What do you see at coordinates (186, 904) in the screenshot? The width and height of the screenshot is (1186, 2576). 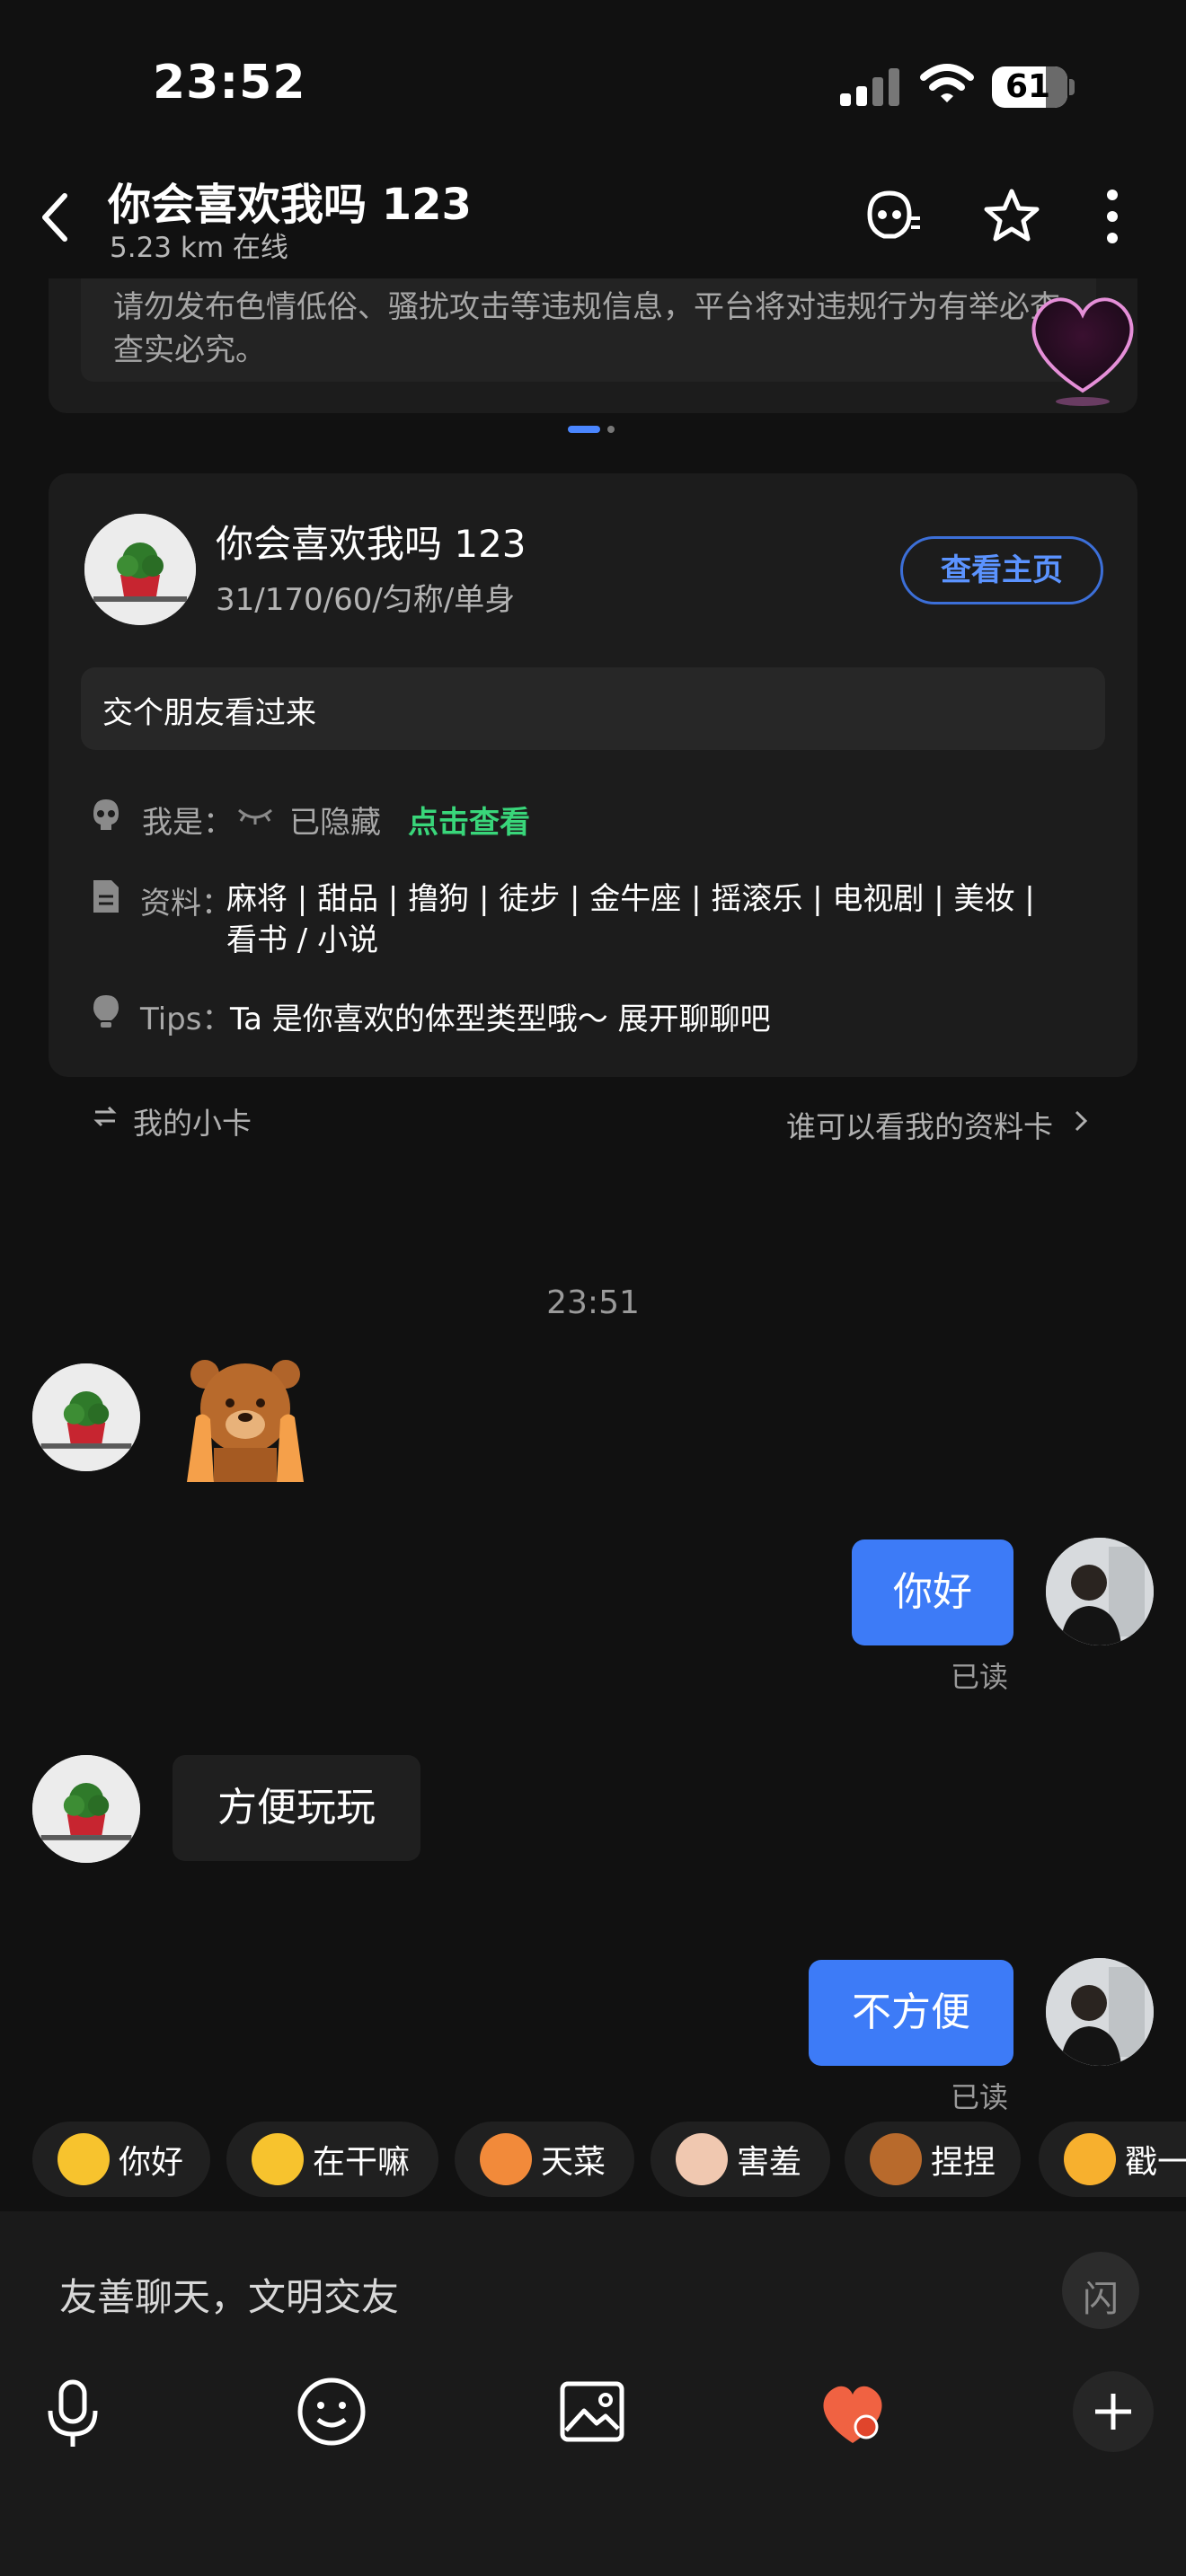 I see `tags-label: 资料：` at bounding box center [186, 904].